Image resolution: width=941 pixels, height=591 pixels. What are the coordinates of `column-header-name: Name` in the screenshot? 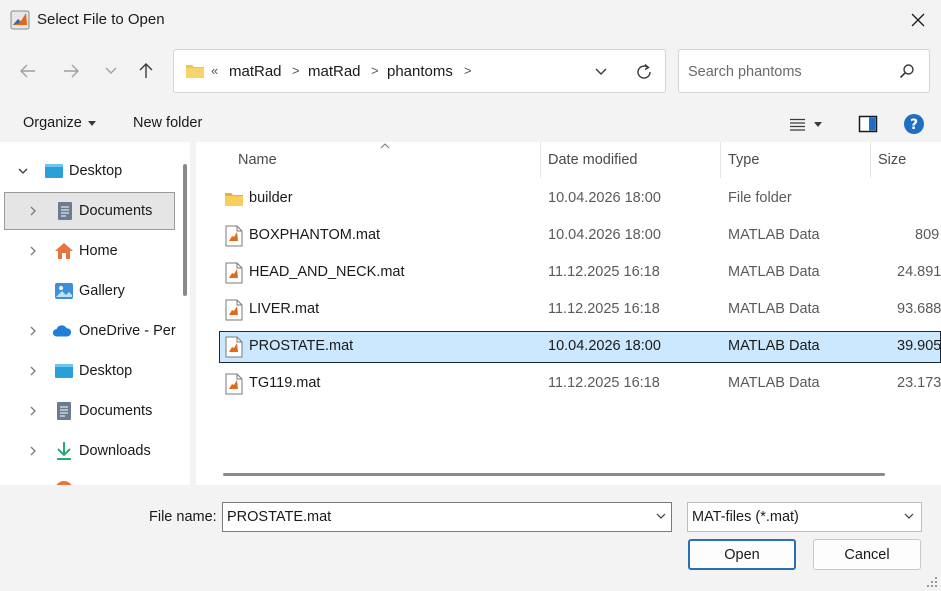 It's located at (257, 160).